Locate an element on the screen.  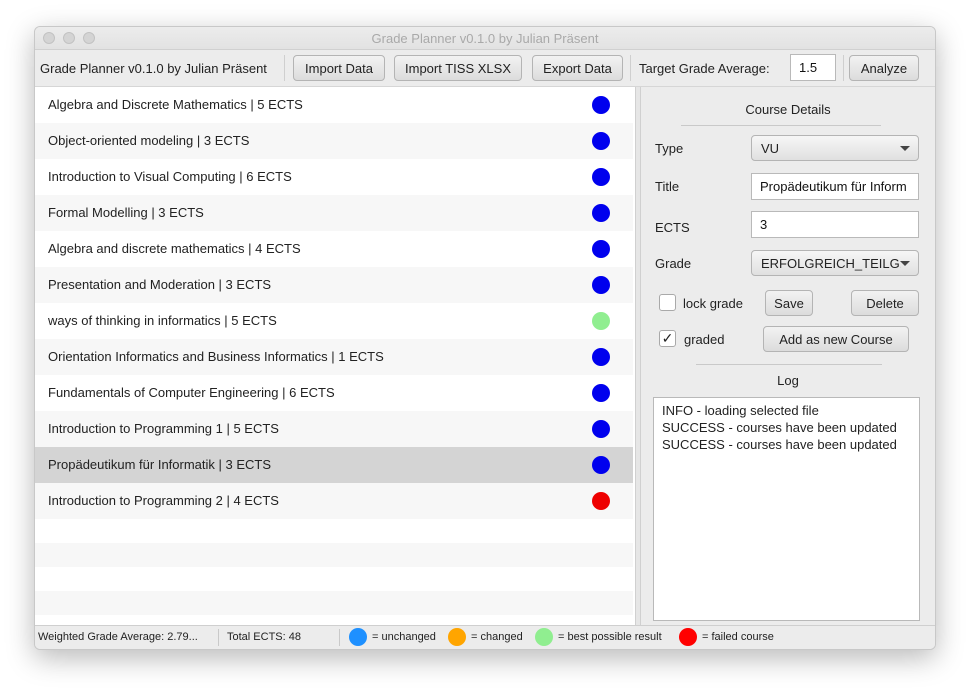
course-label: ways of thinking in informatics | 5 ECTS is located at coordinates (162, 320).